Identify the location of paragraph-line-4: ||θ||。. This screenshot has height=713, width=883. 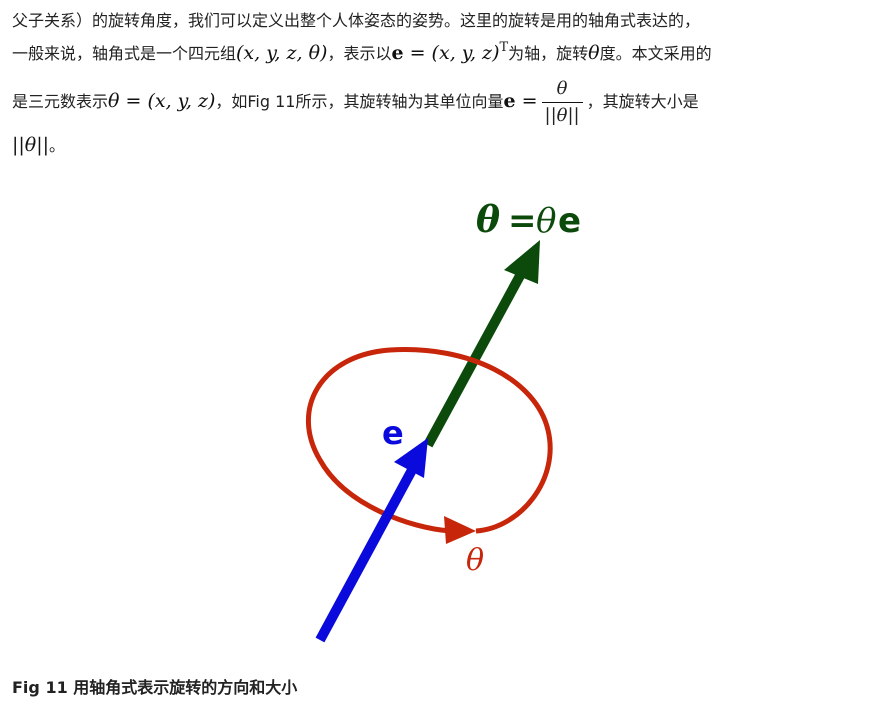
(38, 145).